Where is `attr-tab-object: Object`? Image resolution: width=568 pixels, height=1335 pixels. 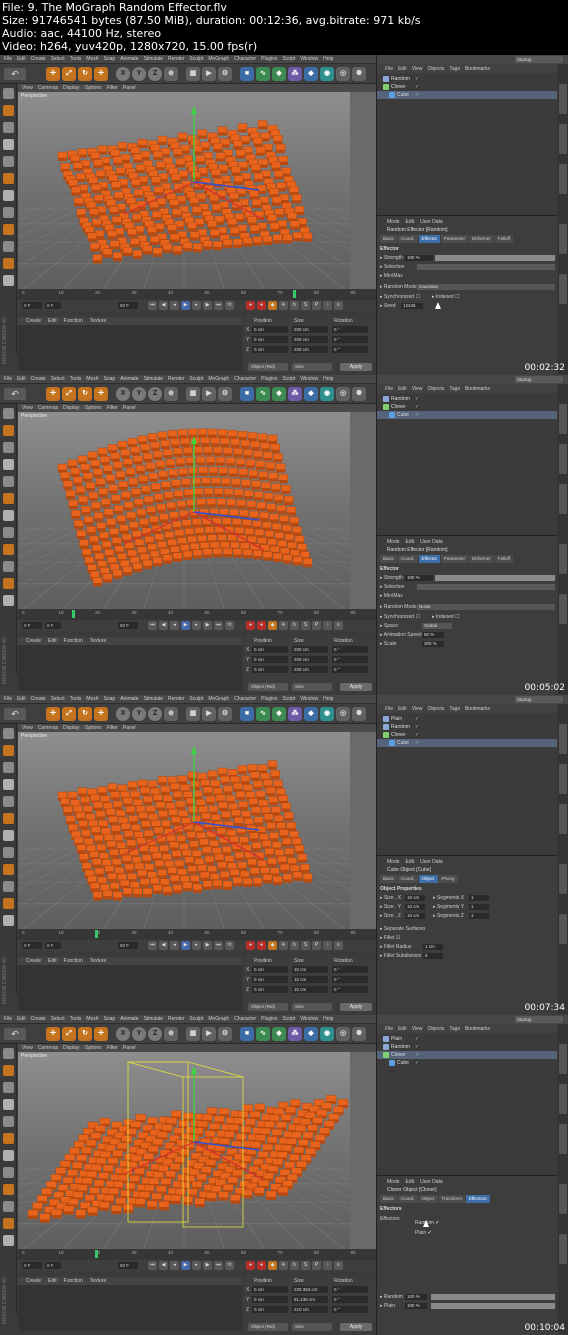
attr-tab-object: Object is located at coordinates (428, 1199).